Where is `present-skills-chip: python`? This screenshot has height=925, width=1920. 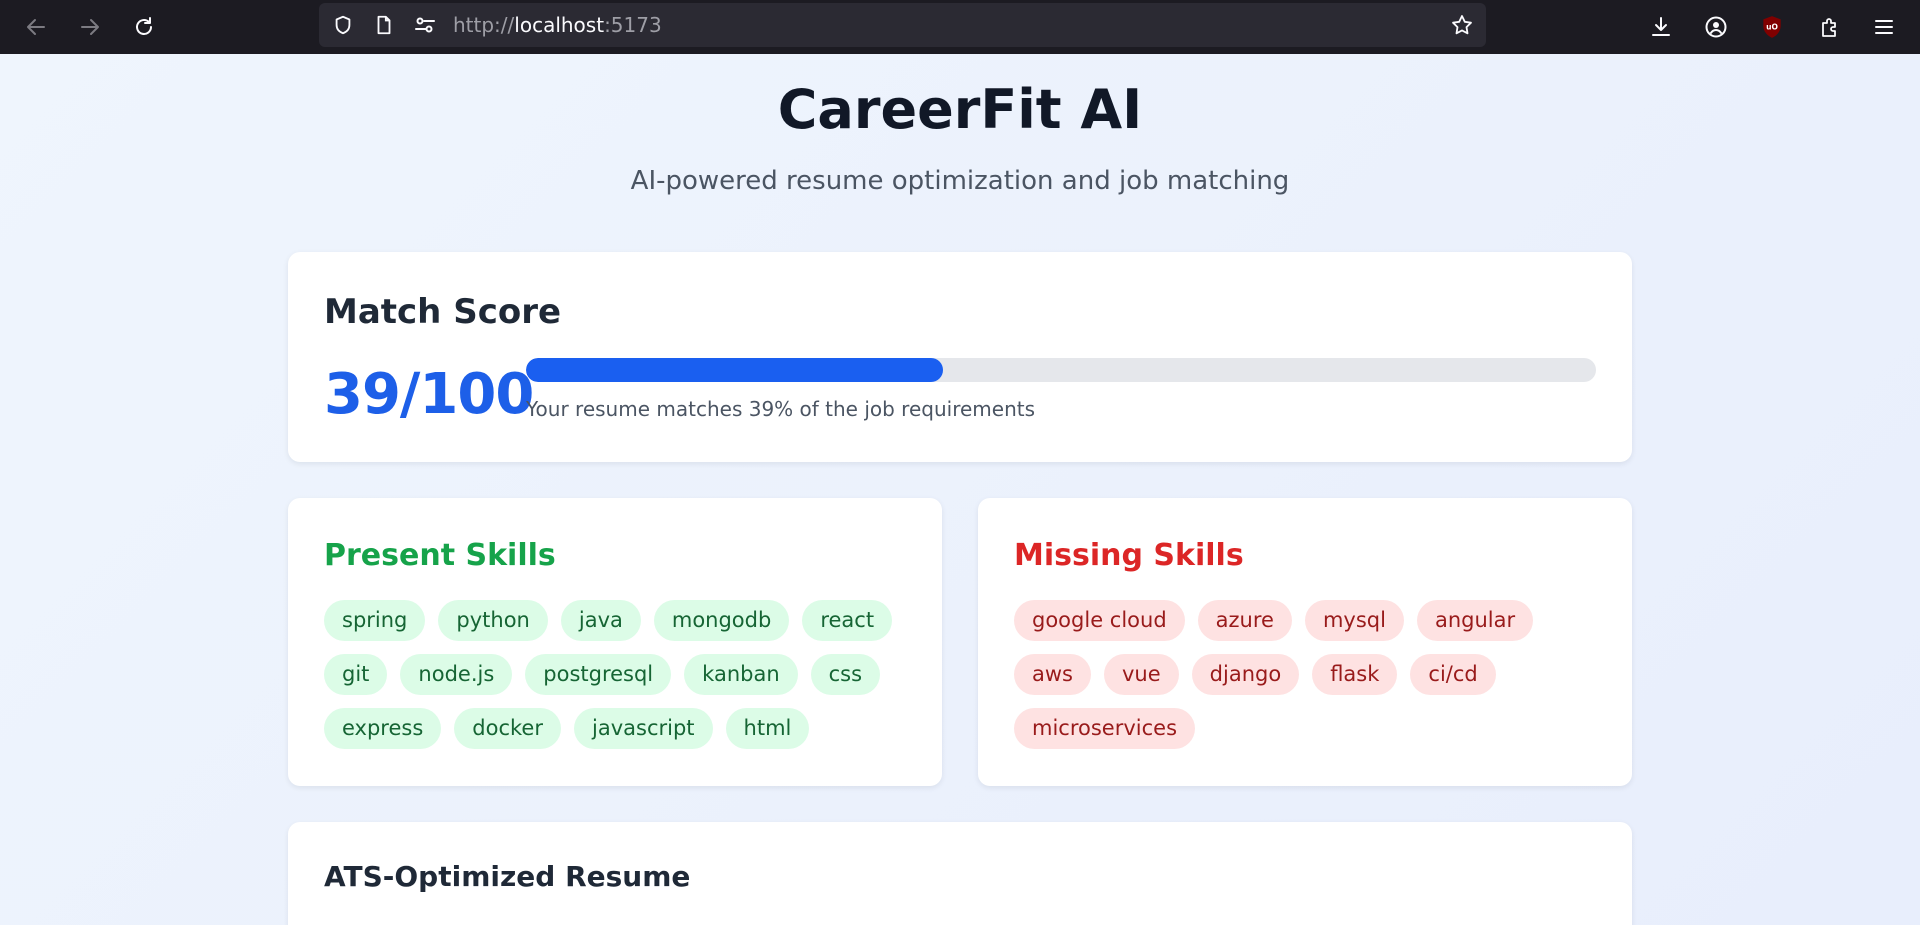 present-skills-chip: python is located at coordinates (493, 620).